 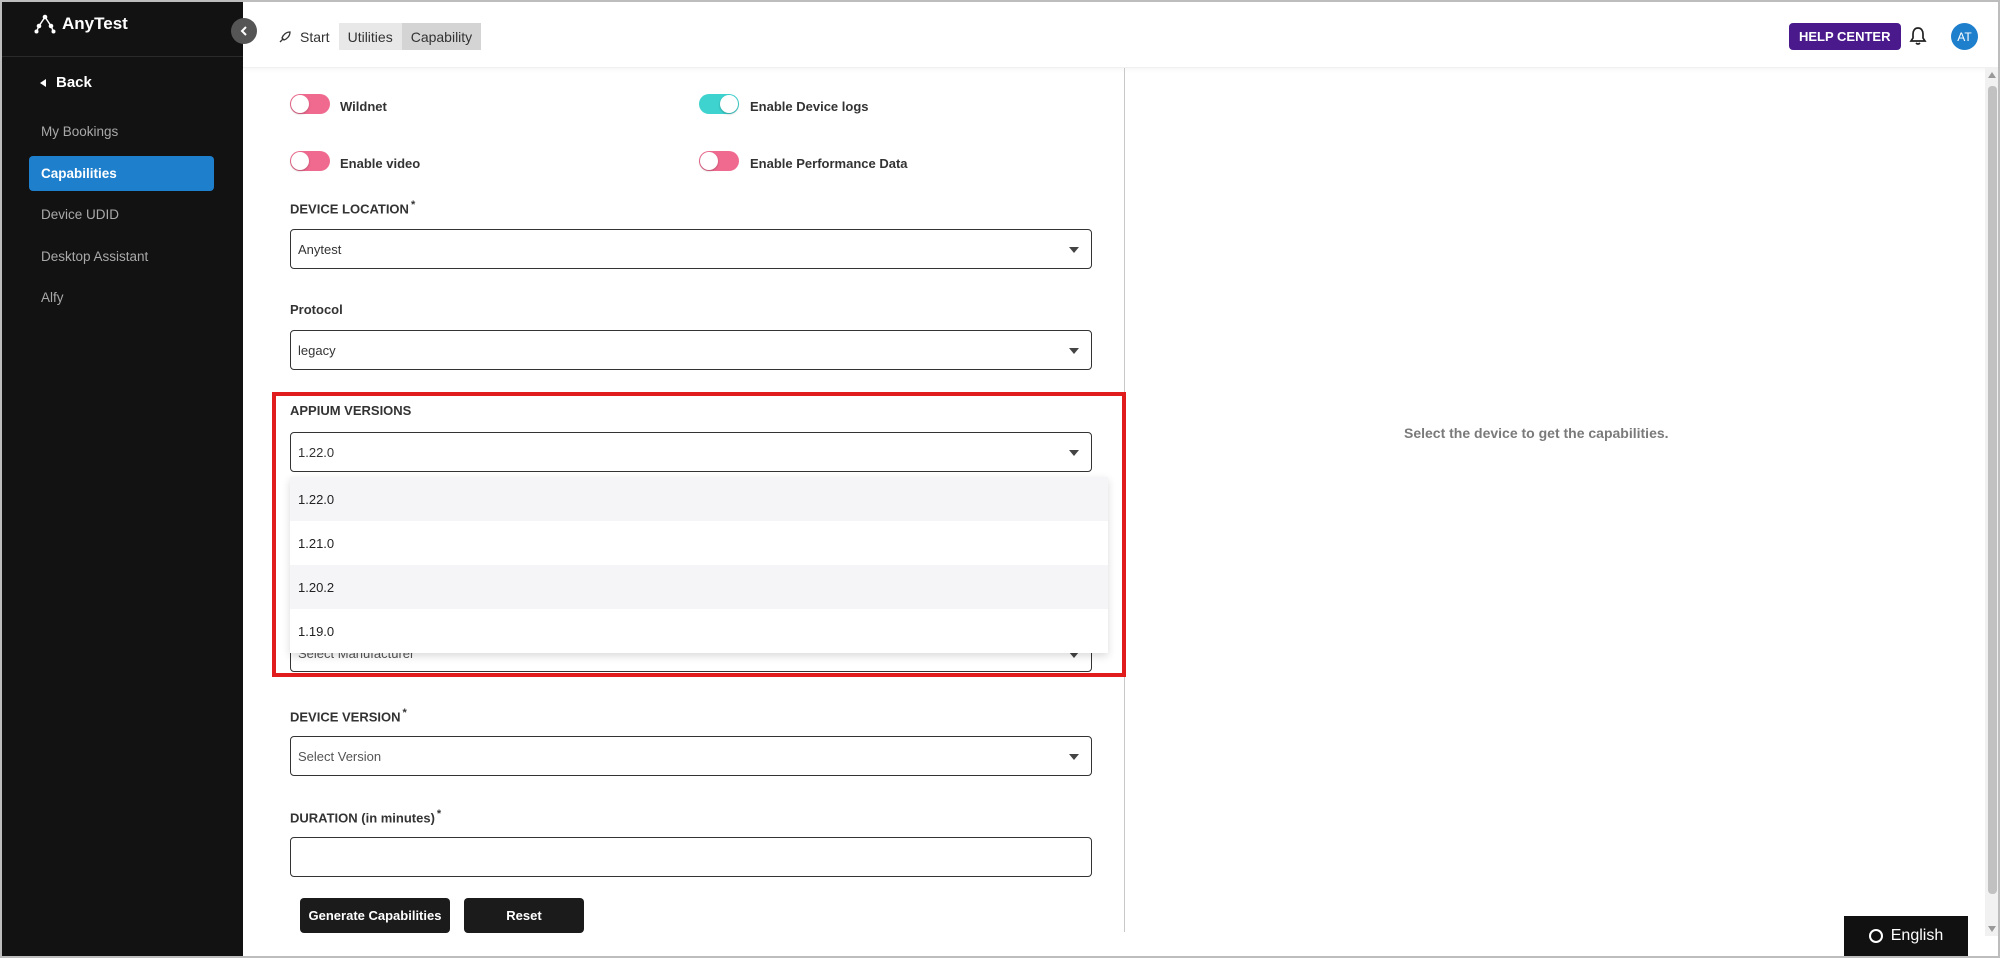 I want to click on toggle-performance-data, so click(x=719, y=161).